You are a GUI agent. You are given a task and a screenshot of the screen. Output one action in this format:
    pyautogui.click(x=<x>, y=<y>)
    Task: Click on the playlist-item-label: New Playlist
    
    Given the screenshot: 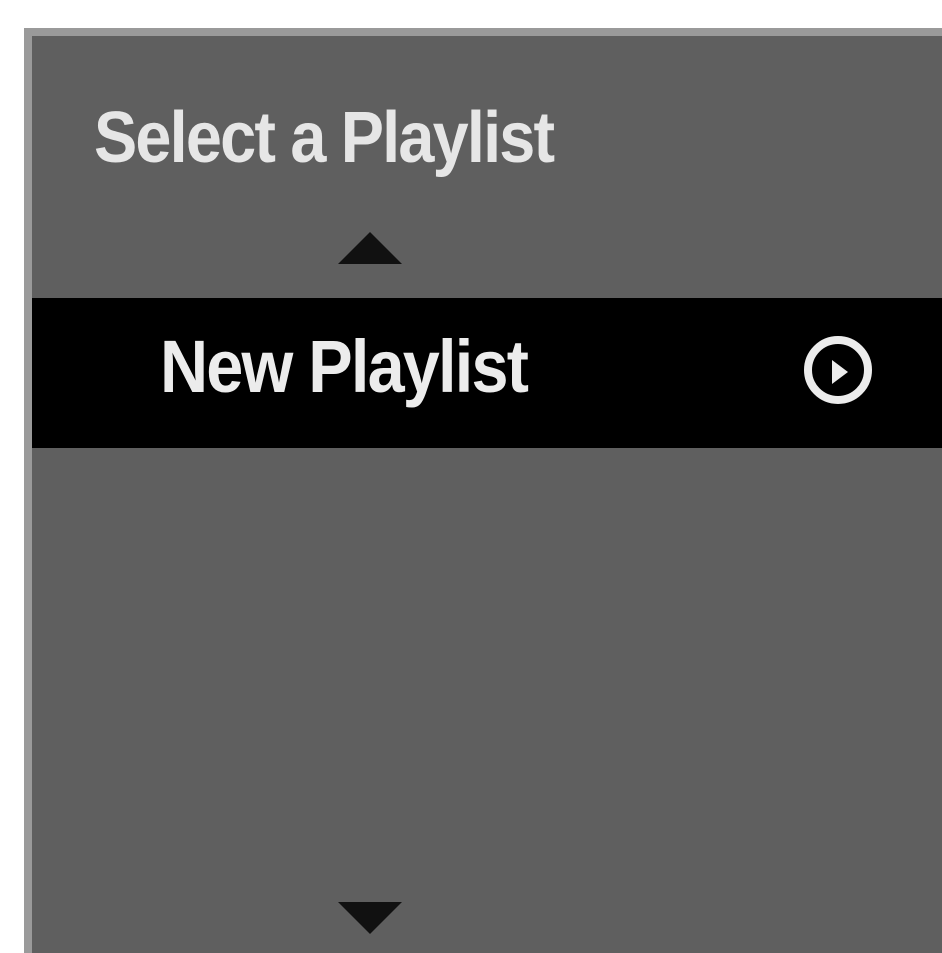 What is the action you would take?
    pyautogui.click(x=344, y=366)
    